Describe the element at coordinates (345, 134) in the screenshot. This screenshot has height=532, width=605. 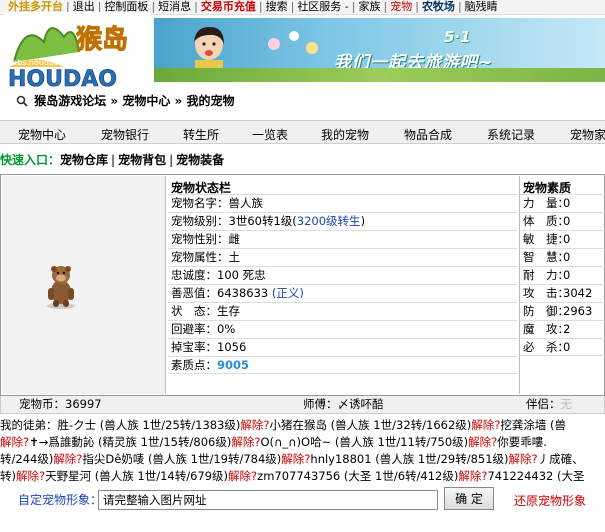
I see `tab-my-pet: 我的宠物` at that location.